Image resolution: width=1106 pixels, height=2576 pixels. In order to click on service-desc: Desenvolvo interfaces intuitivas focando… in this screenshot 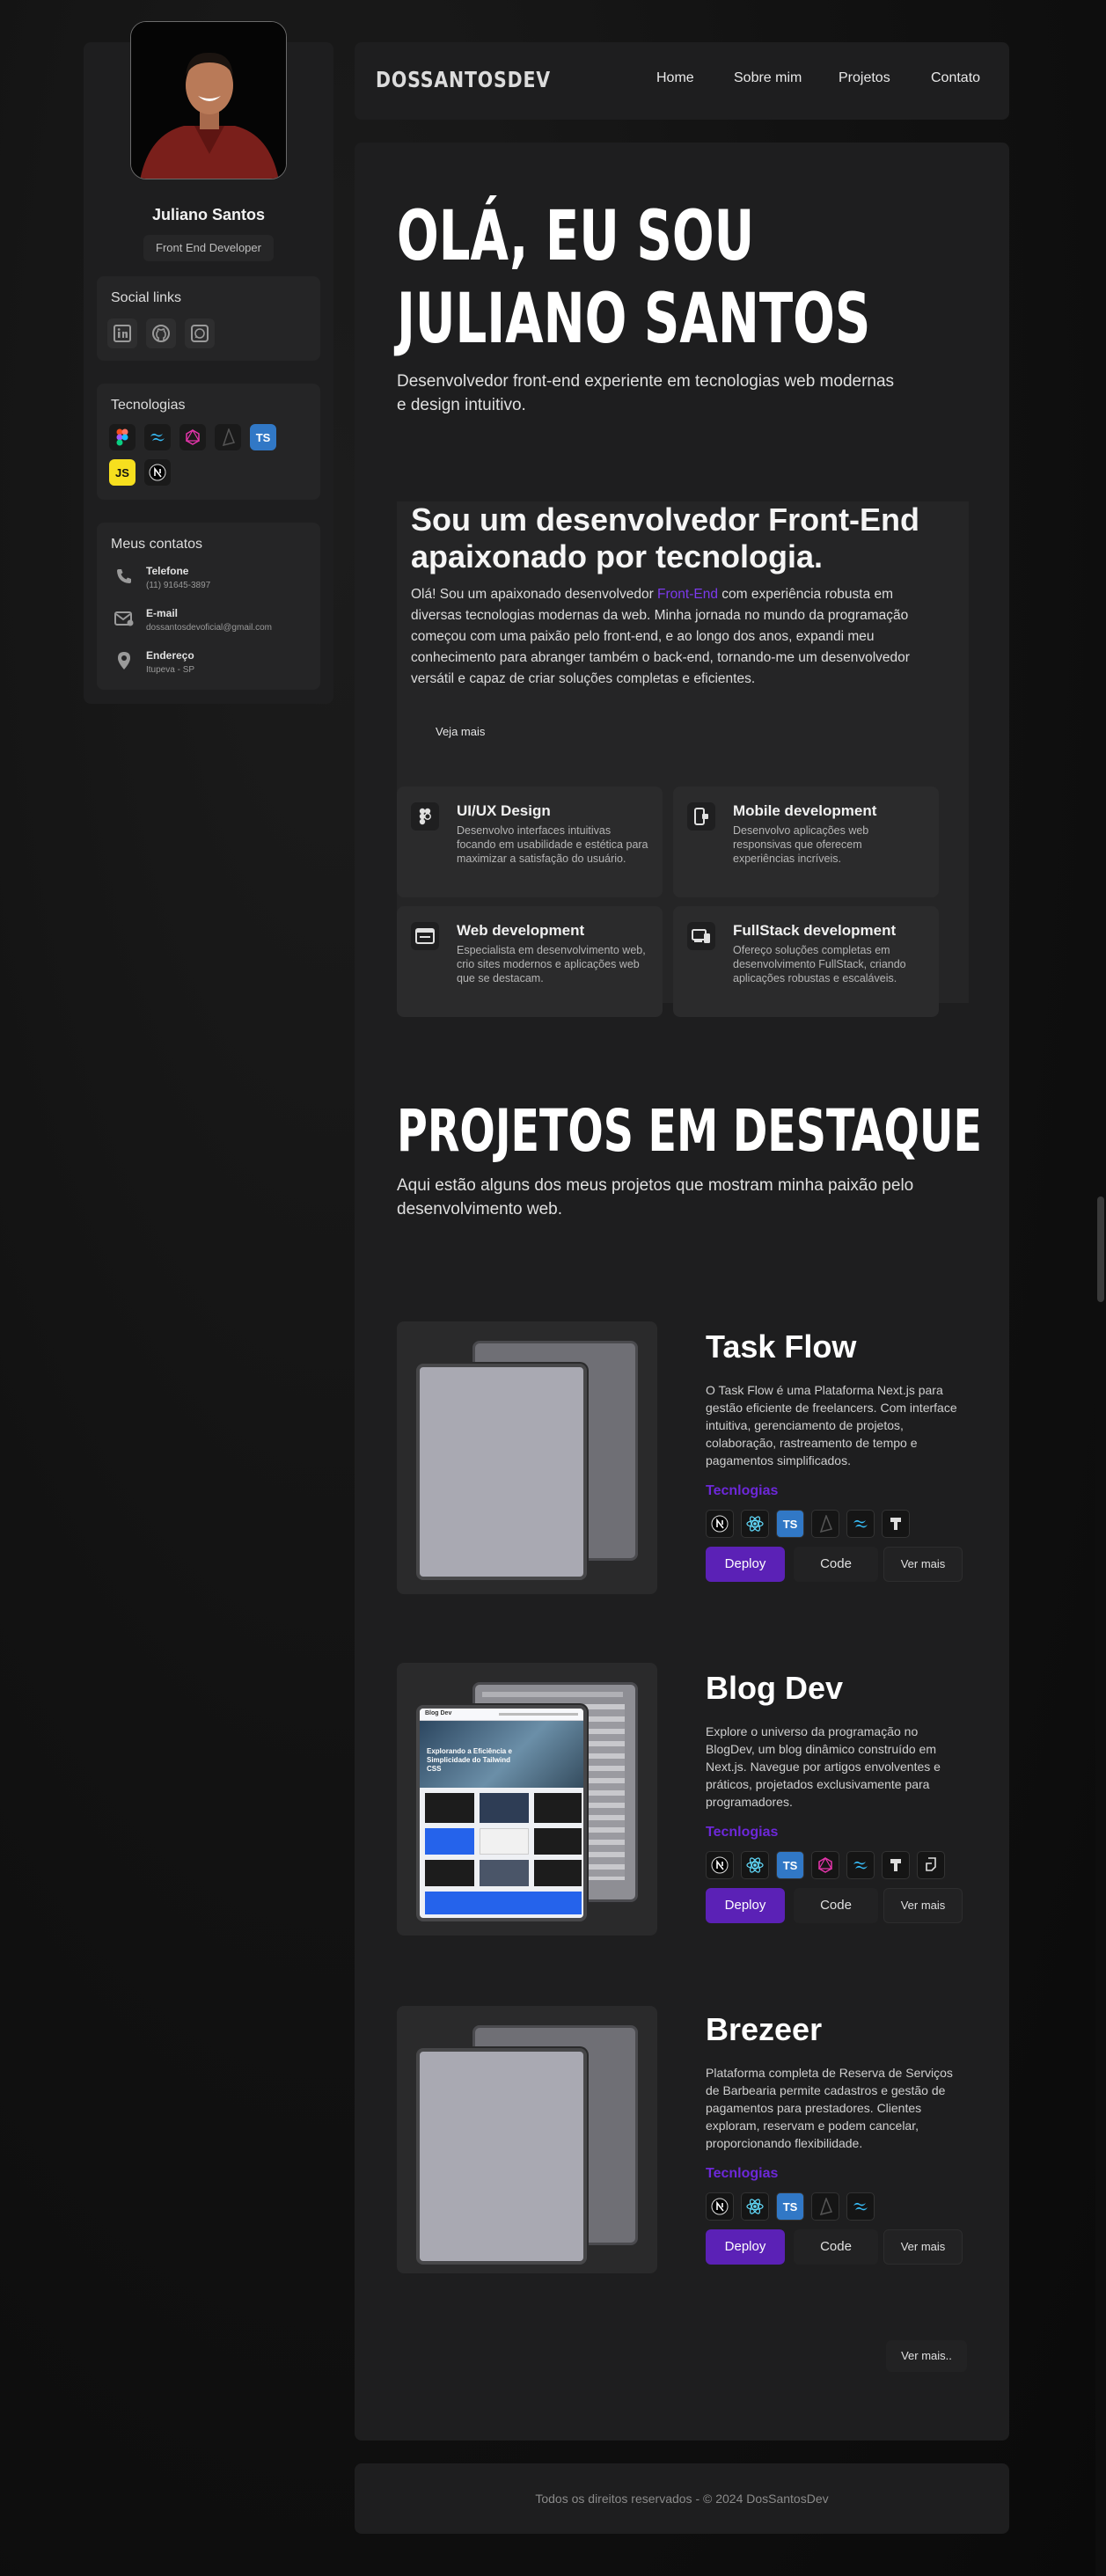, I will do `click(552, 844)`.